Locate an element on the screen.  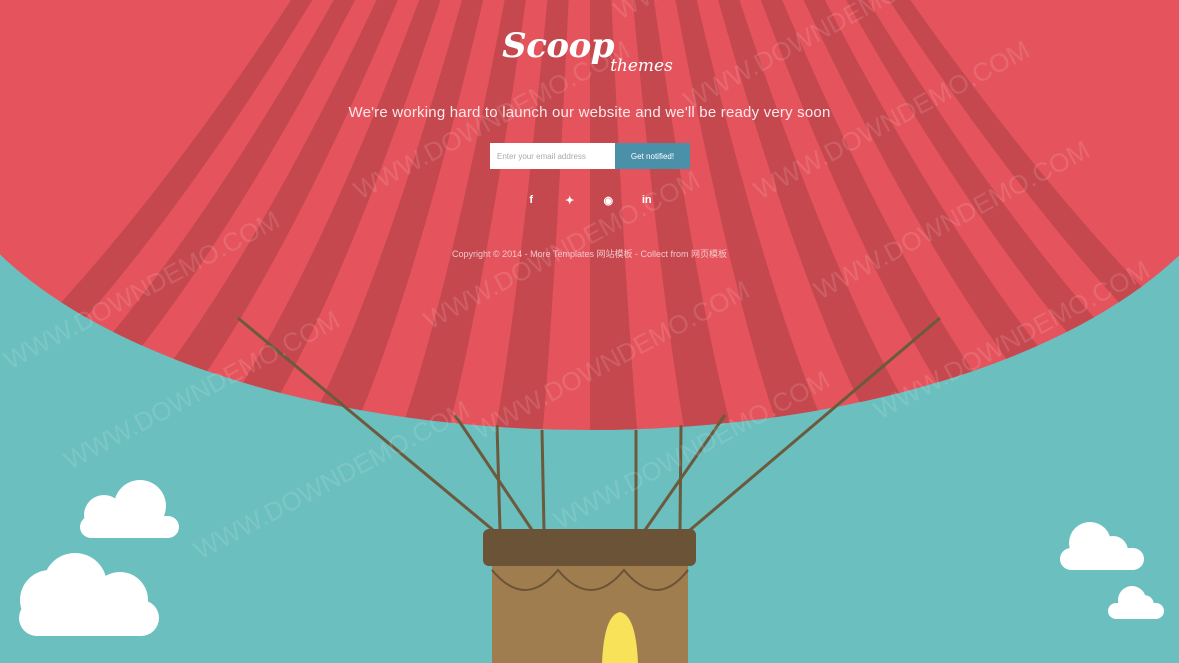
logo-main-text: Scoop is located at coordinates (558, 46).